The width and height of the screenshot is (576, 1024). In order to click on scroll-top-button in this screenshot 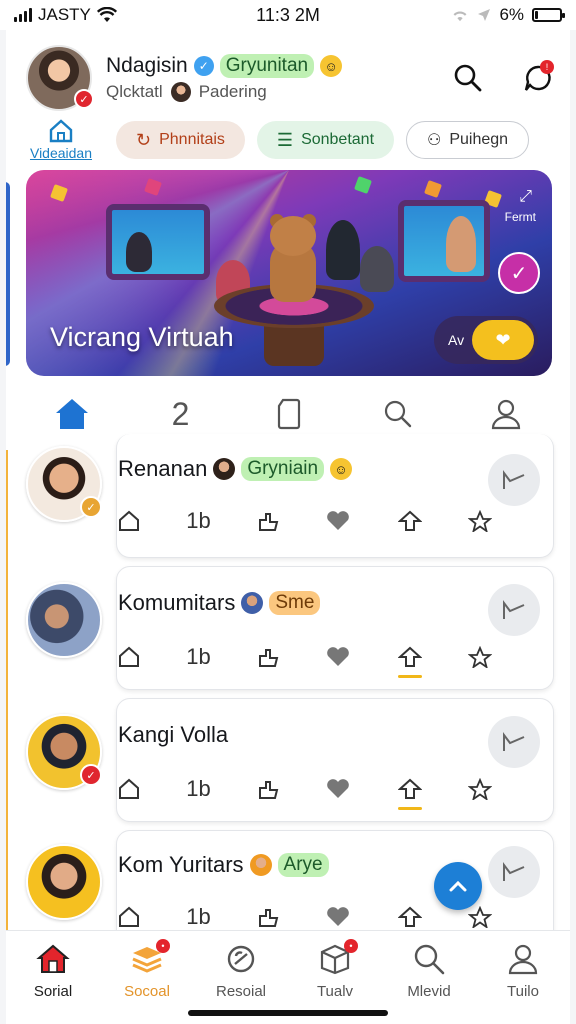, I will do `click(458, 886)`.